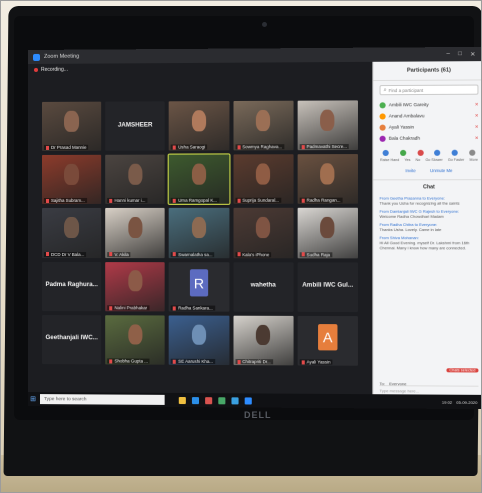 This screenshot has width=482, height=493. What do you see at coordinates (401, 127) in the screenshot?
I see `participant-row-name: Ayali Yassin` at bounding box center [401, 127].